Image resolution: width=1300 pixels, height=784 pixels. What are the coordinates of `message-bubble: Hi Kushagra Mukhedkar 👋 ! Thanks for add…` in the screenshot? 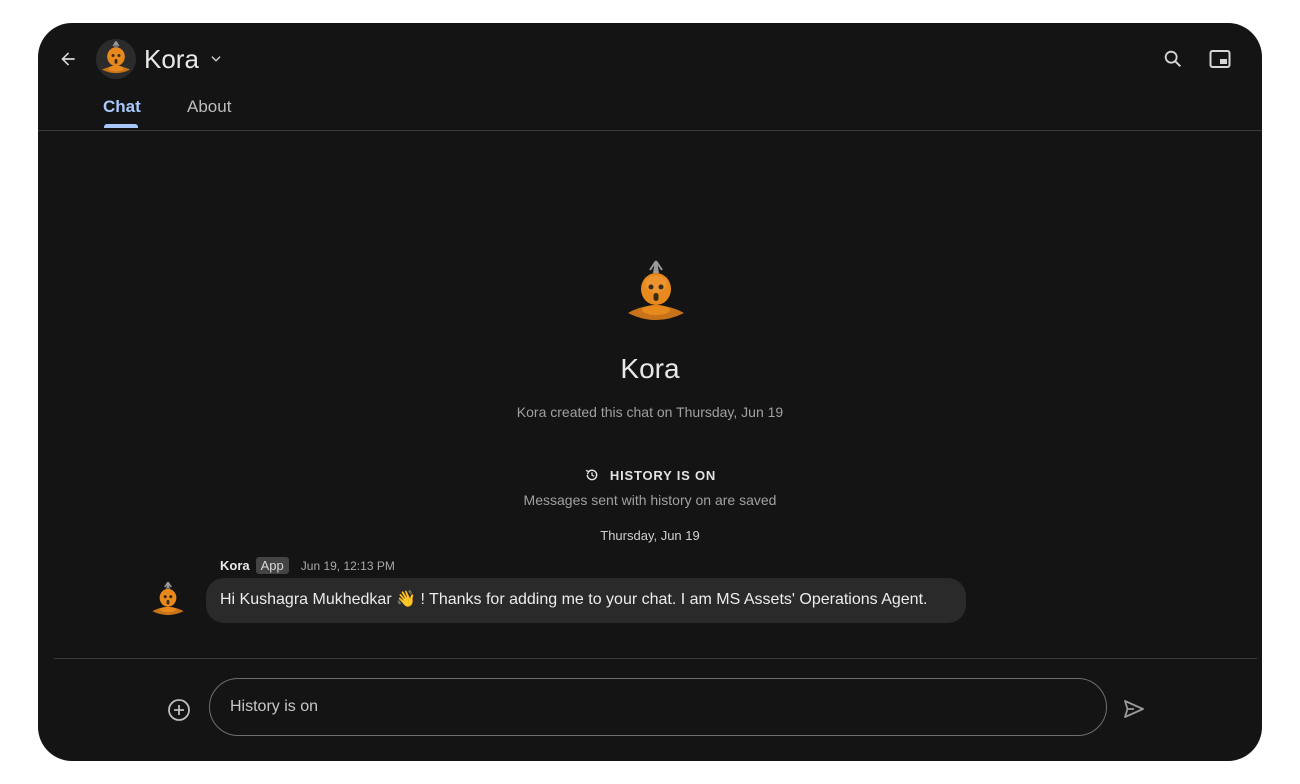 It's located at (586, 600).